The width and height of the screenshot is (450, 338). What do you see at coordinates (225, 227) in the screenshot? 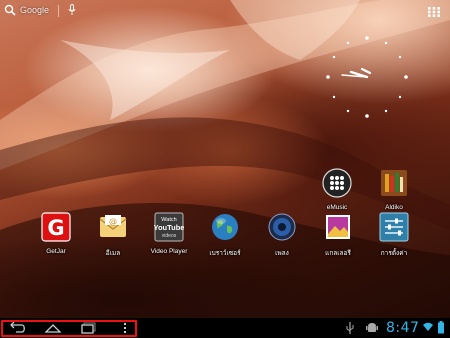
I see `globe-icon` at bounding box center [225, 227].